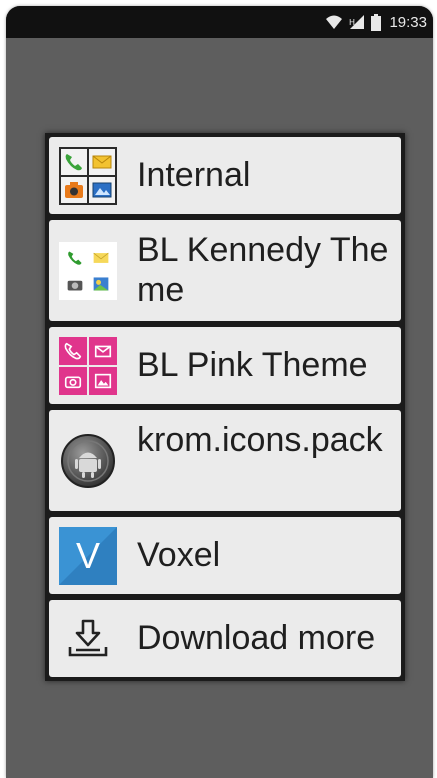 The width and height of the screenshot is (437, 778). What do you see at coordinates (252, 365) in the screenshot?
I see `option-label: BL Pink Theme` at bounding box center [252, 365].